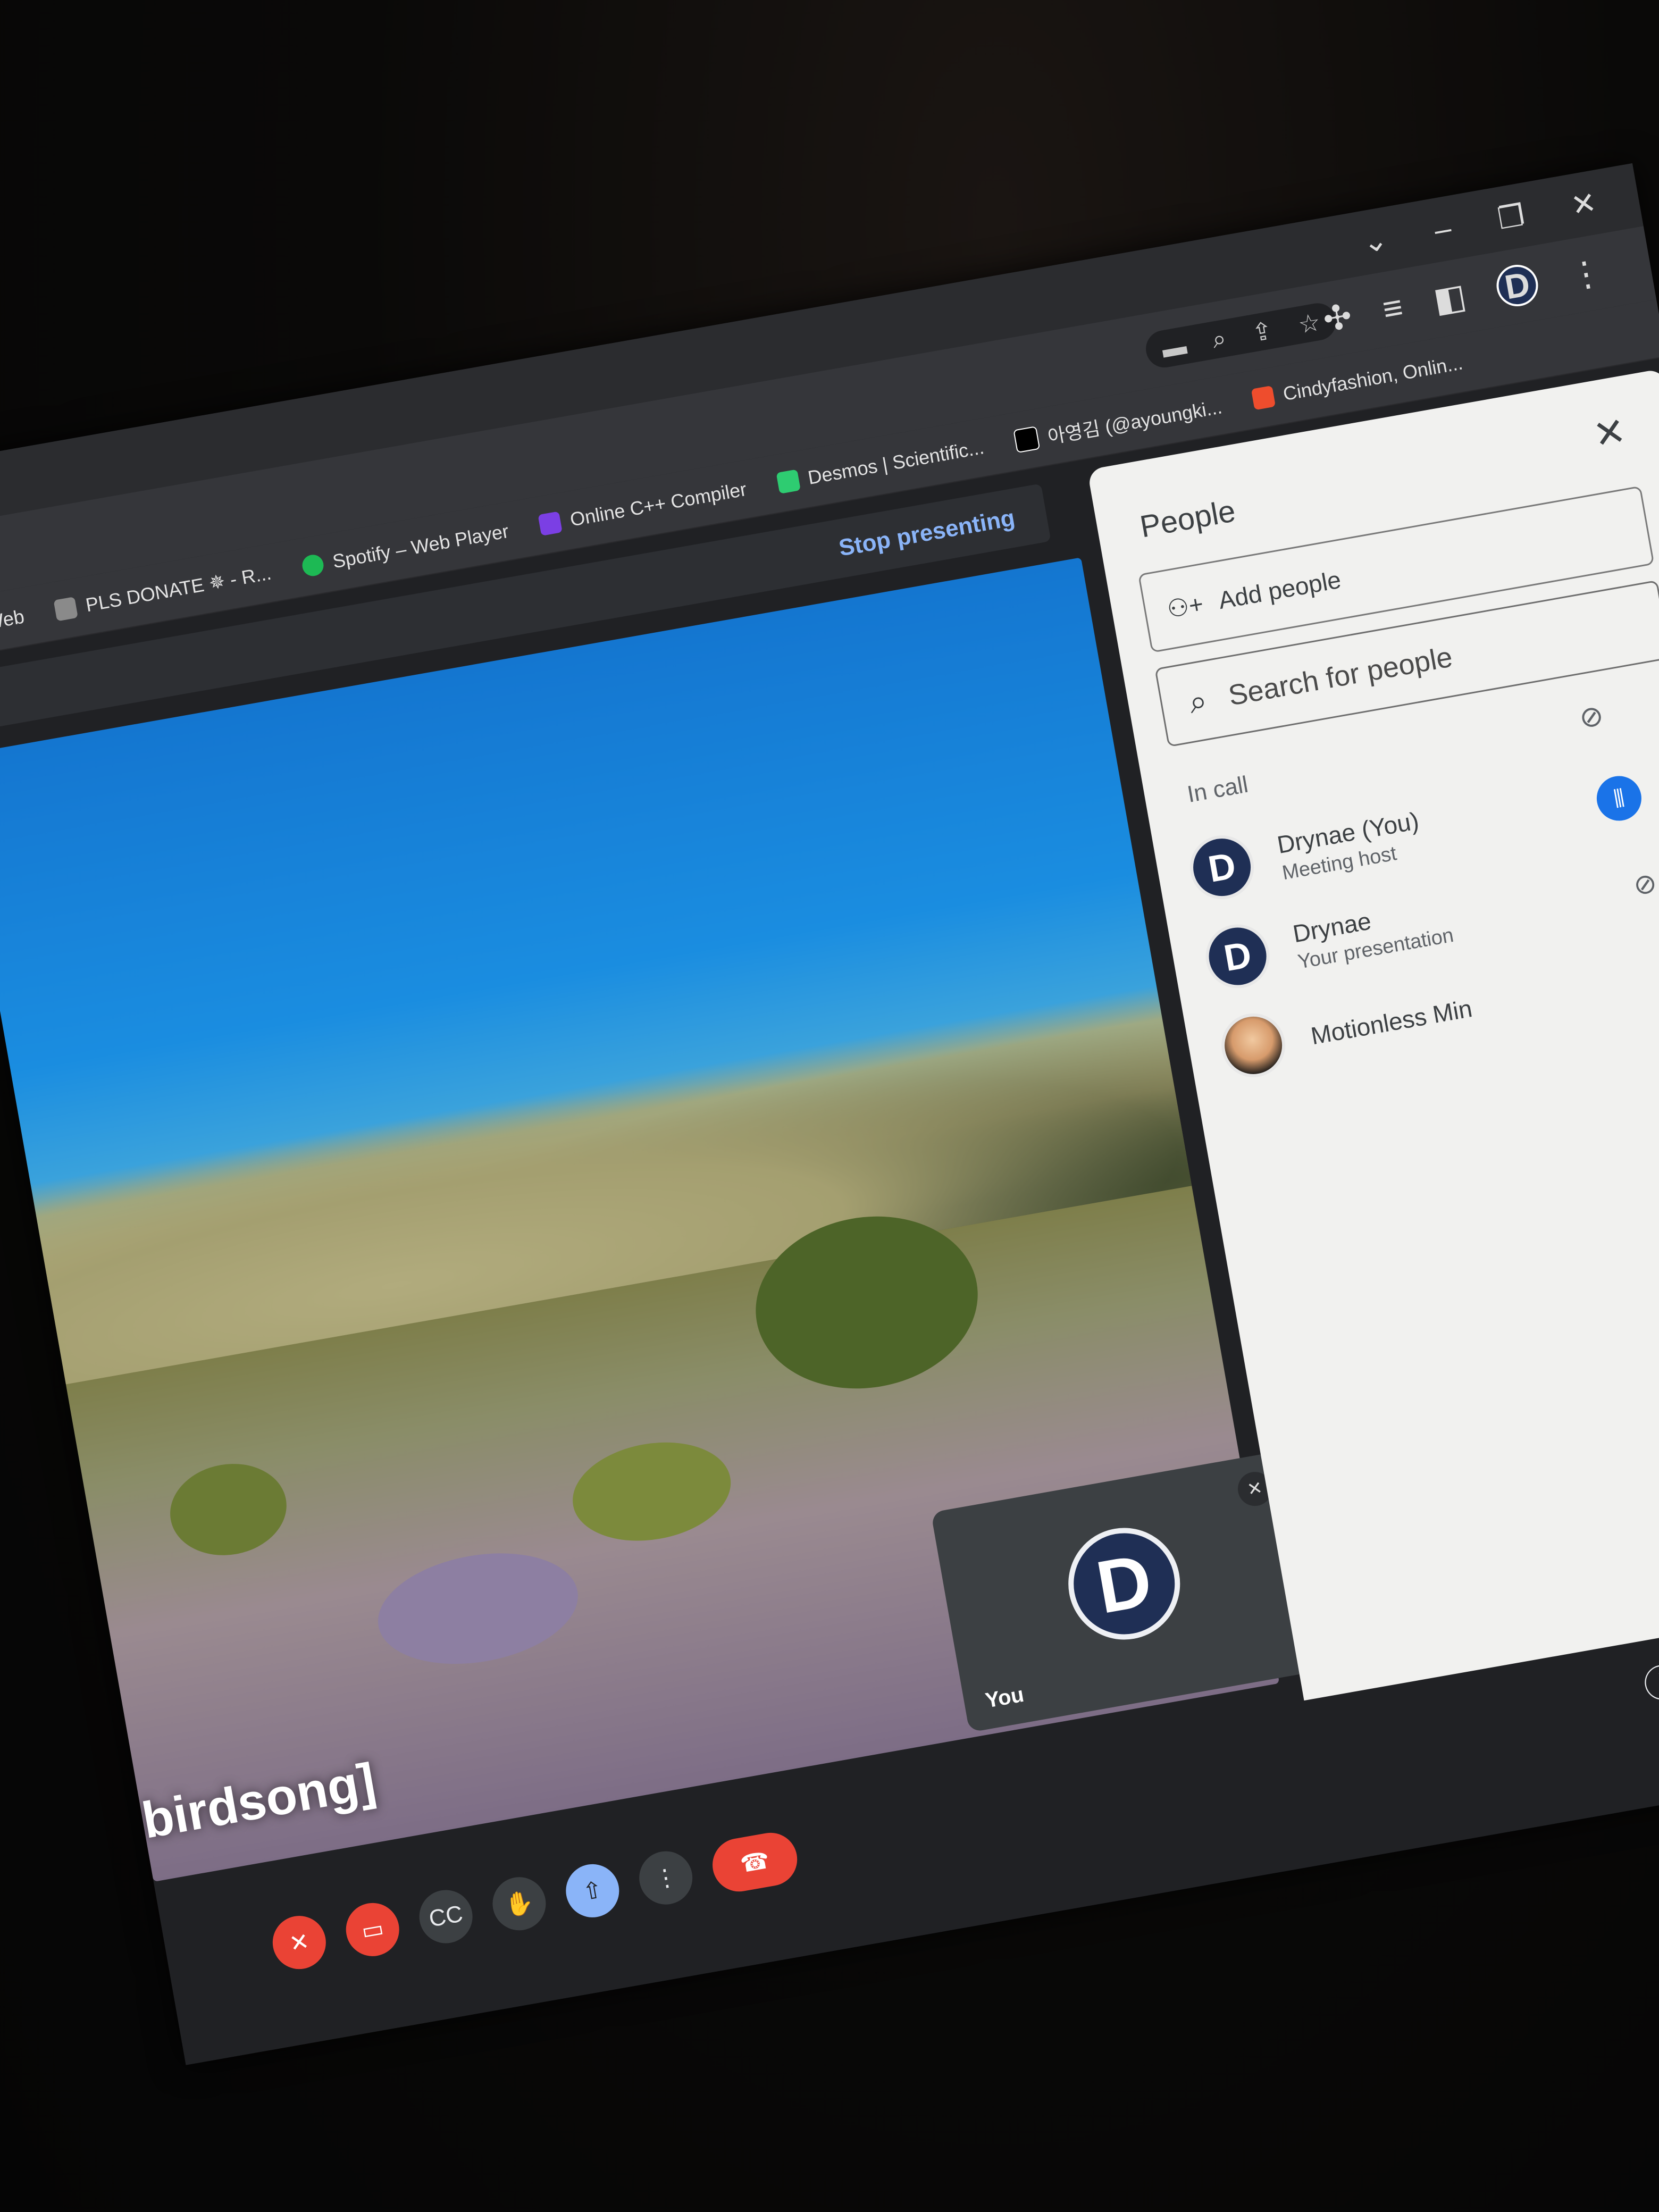  What do you see at coordinates (1263, 397) in the screenshot?
I see `shopee-icon` at bounding box center [1263, 397].